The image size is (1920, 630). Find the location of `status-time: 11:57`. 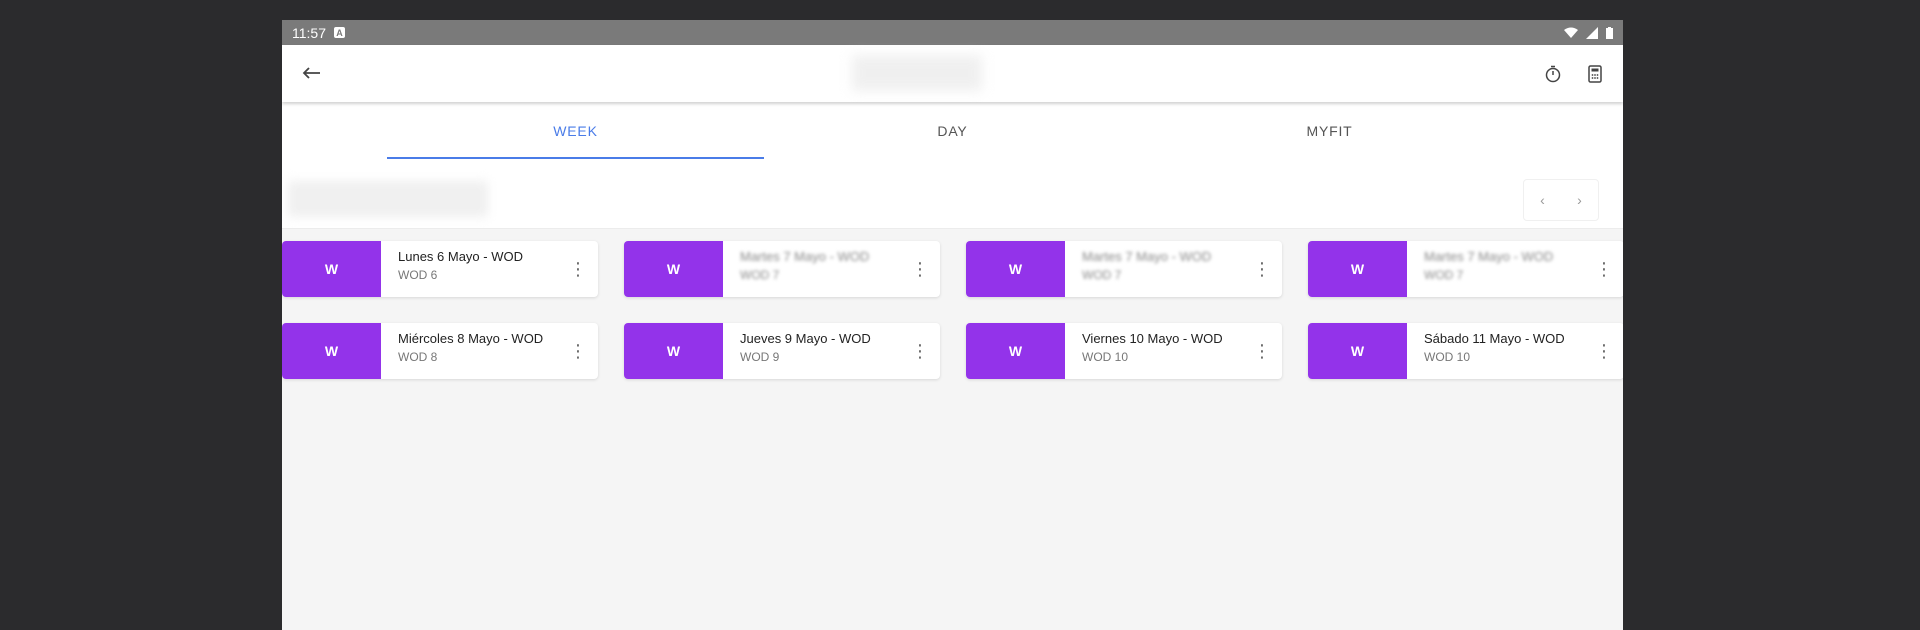

status-time: 11:57 is located at coordinates (309, 32).